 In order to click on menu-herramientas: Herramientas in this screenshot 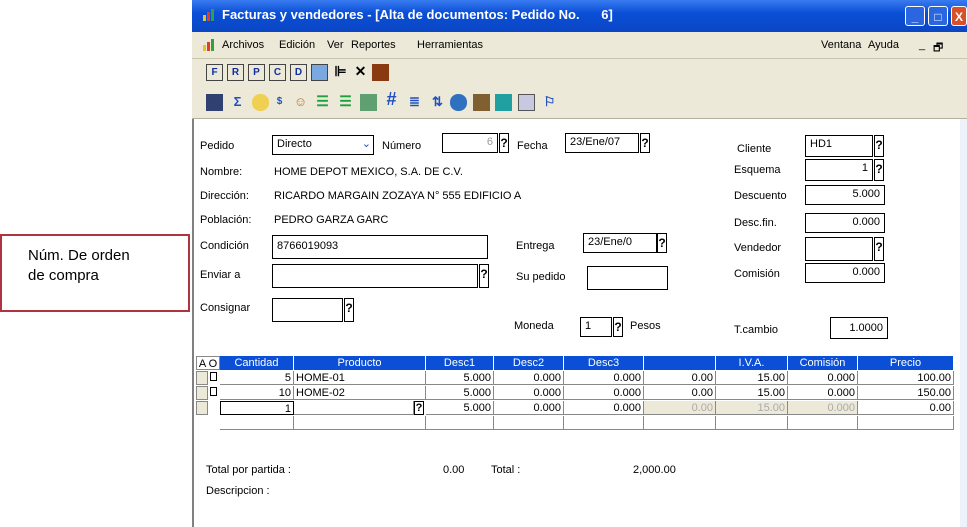, I will do `click(450, 45)`.